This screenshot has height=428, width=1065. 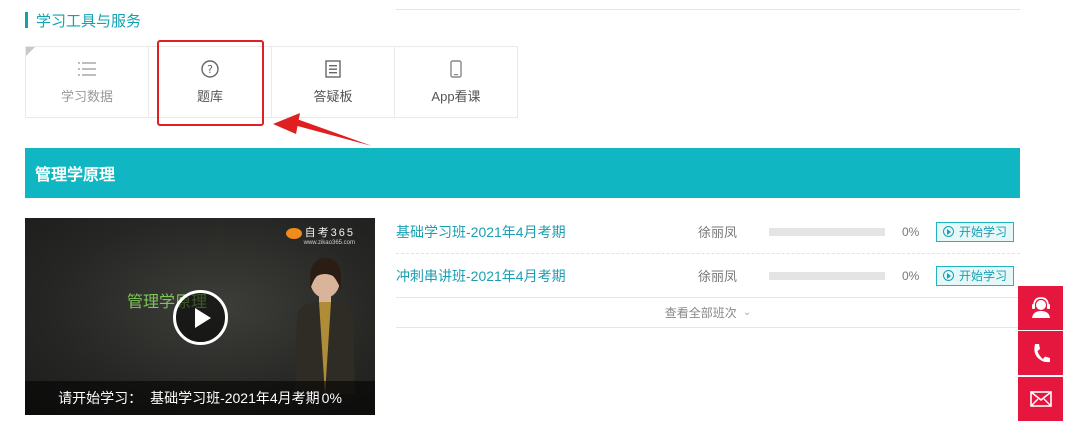 I want to click on play-icon, so click(x=202, y=317).